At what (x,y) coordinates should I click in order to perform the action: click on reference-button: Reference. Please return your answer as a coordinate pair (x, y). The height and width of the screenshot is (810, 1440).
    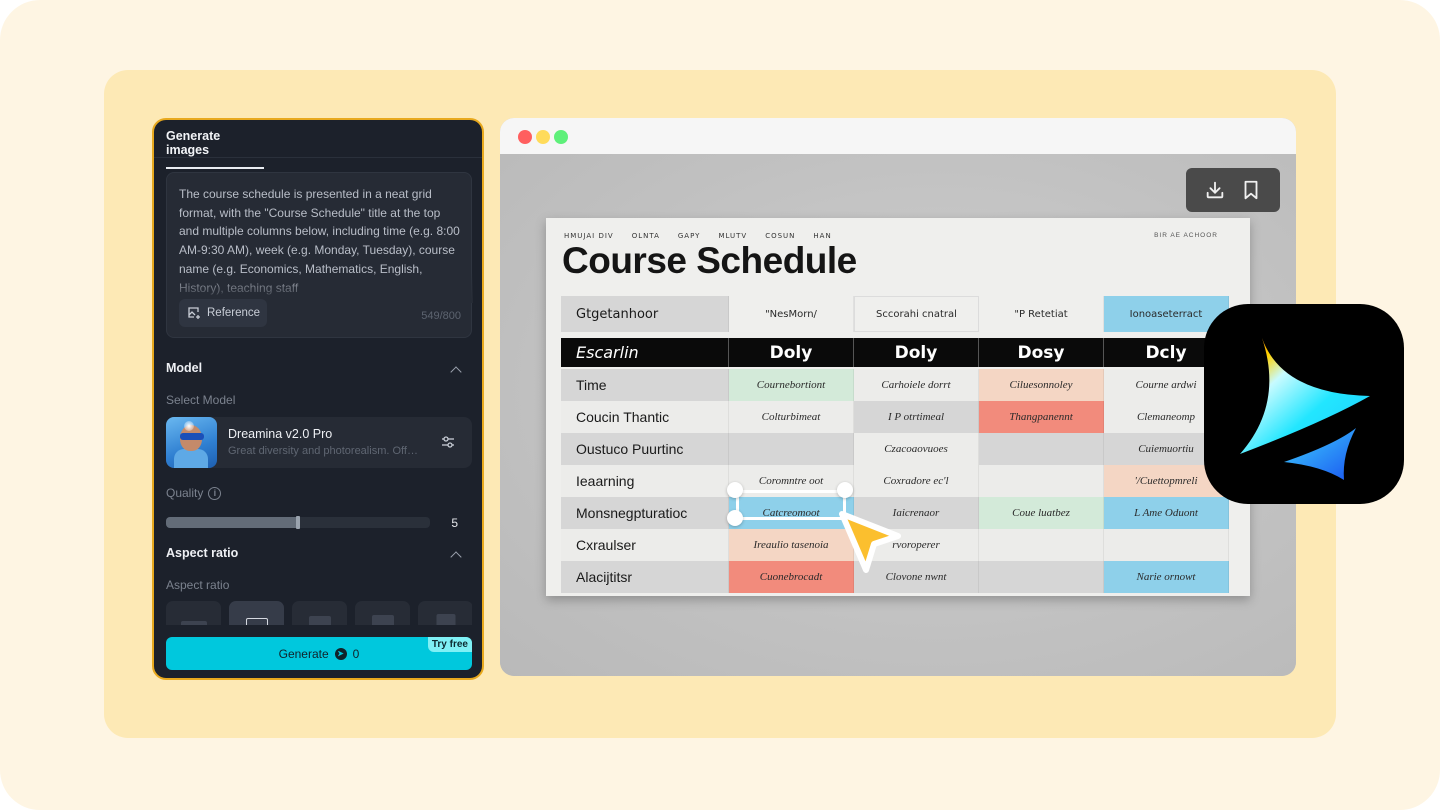
    Looking at the image, I should click on (223, 313).